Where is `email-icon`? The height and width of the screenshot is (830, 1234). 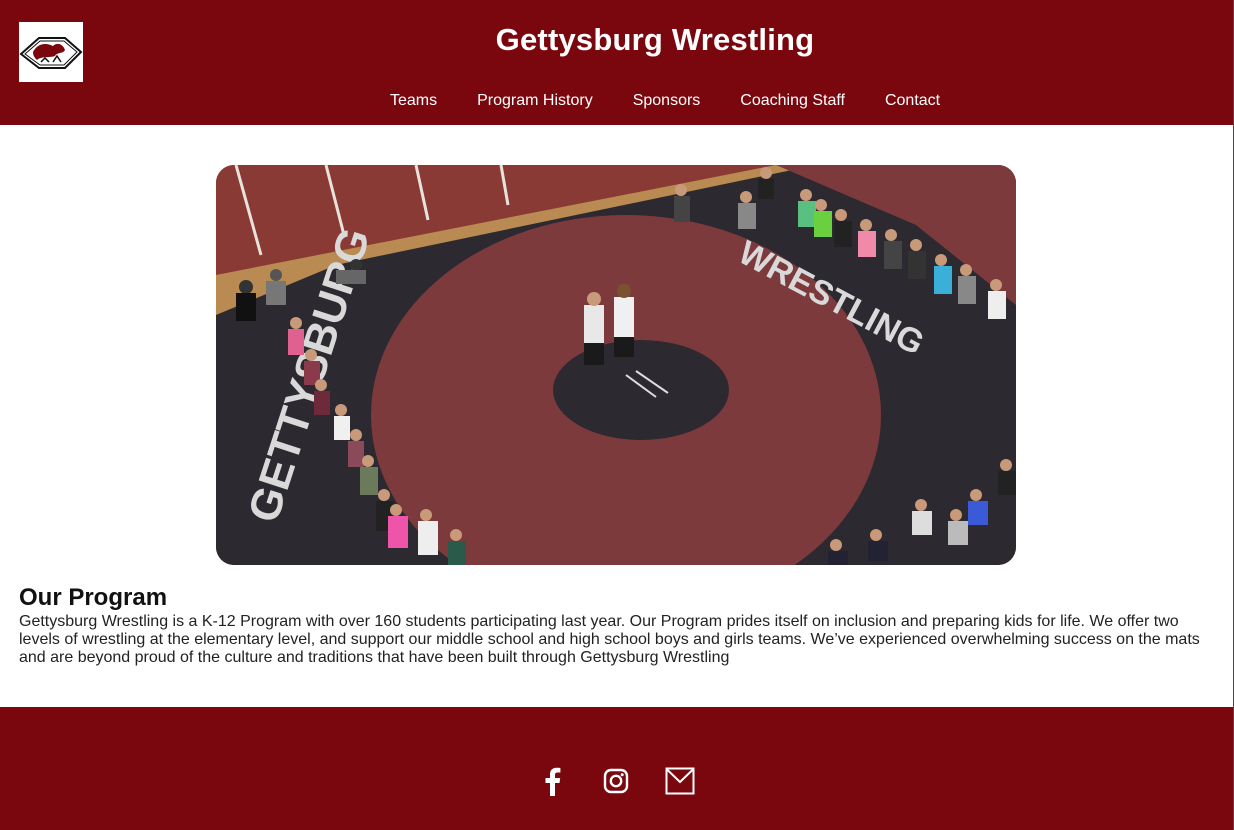 email-icon is located at coordinates (680, 781).